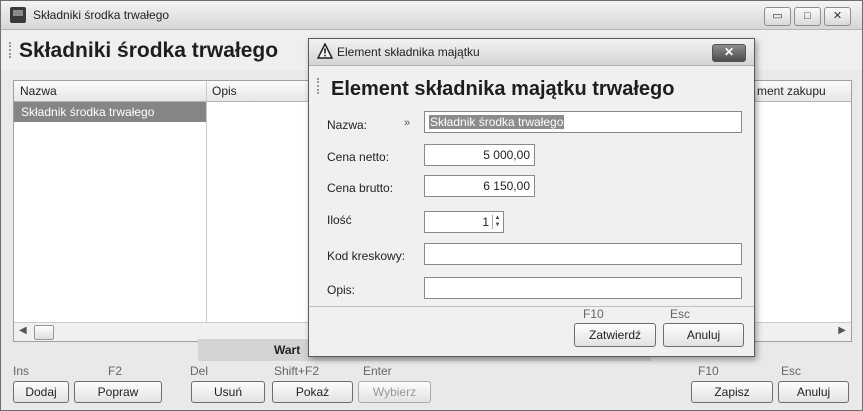 This screenshot has width=863, height=411. Describe the element at coordinates (377, 371) in the screenshot. I see `shortcut-label: Enter` at that location.